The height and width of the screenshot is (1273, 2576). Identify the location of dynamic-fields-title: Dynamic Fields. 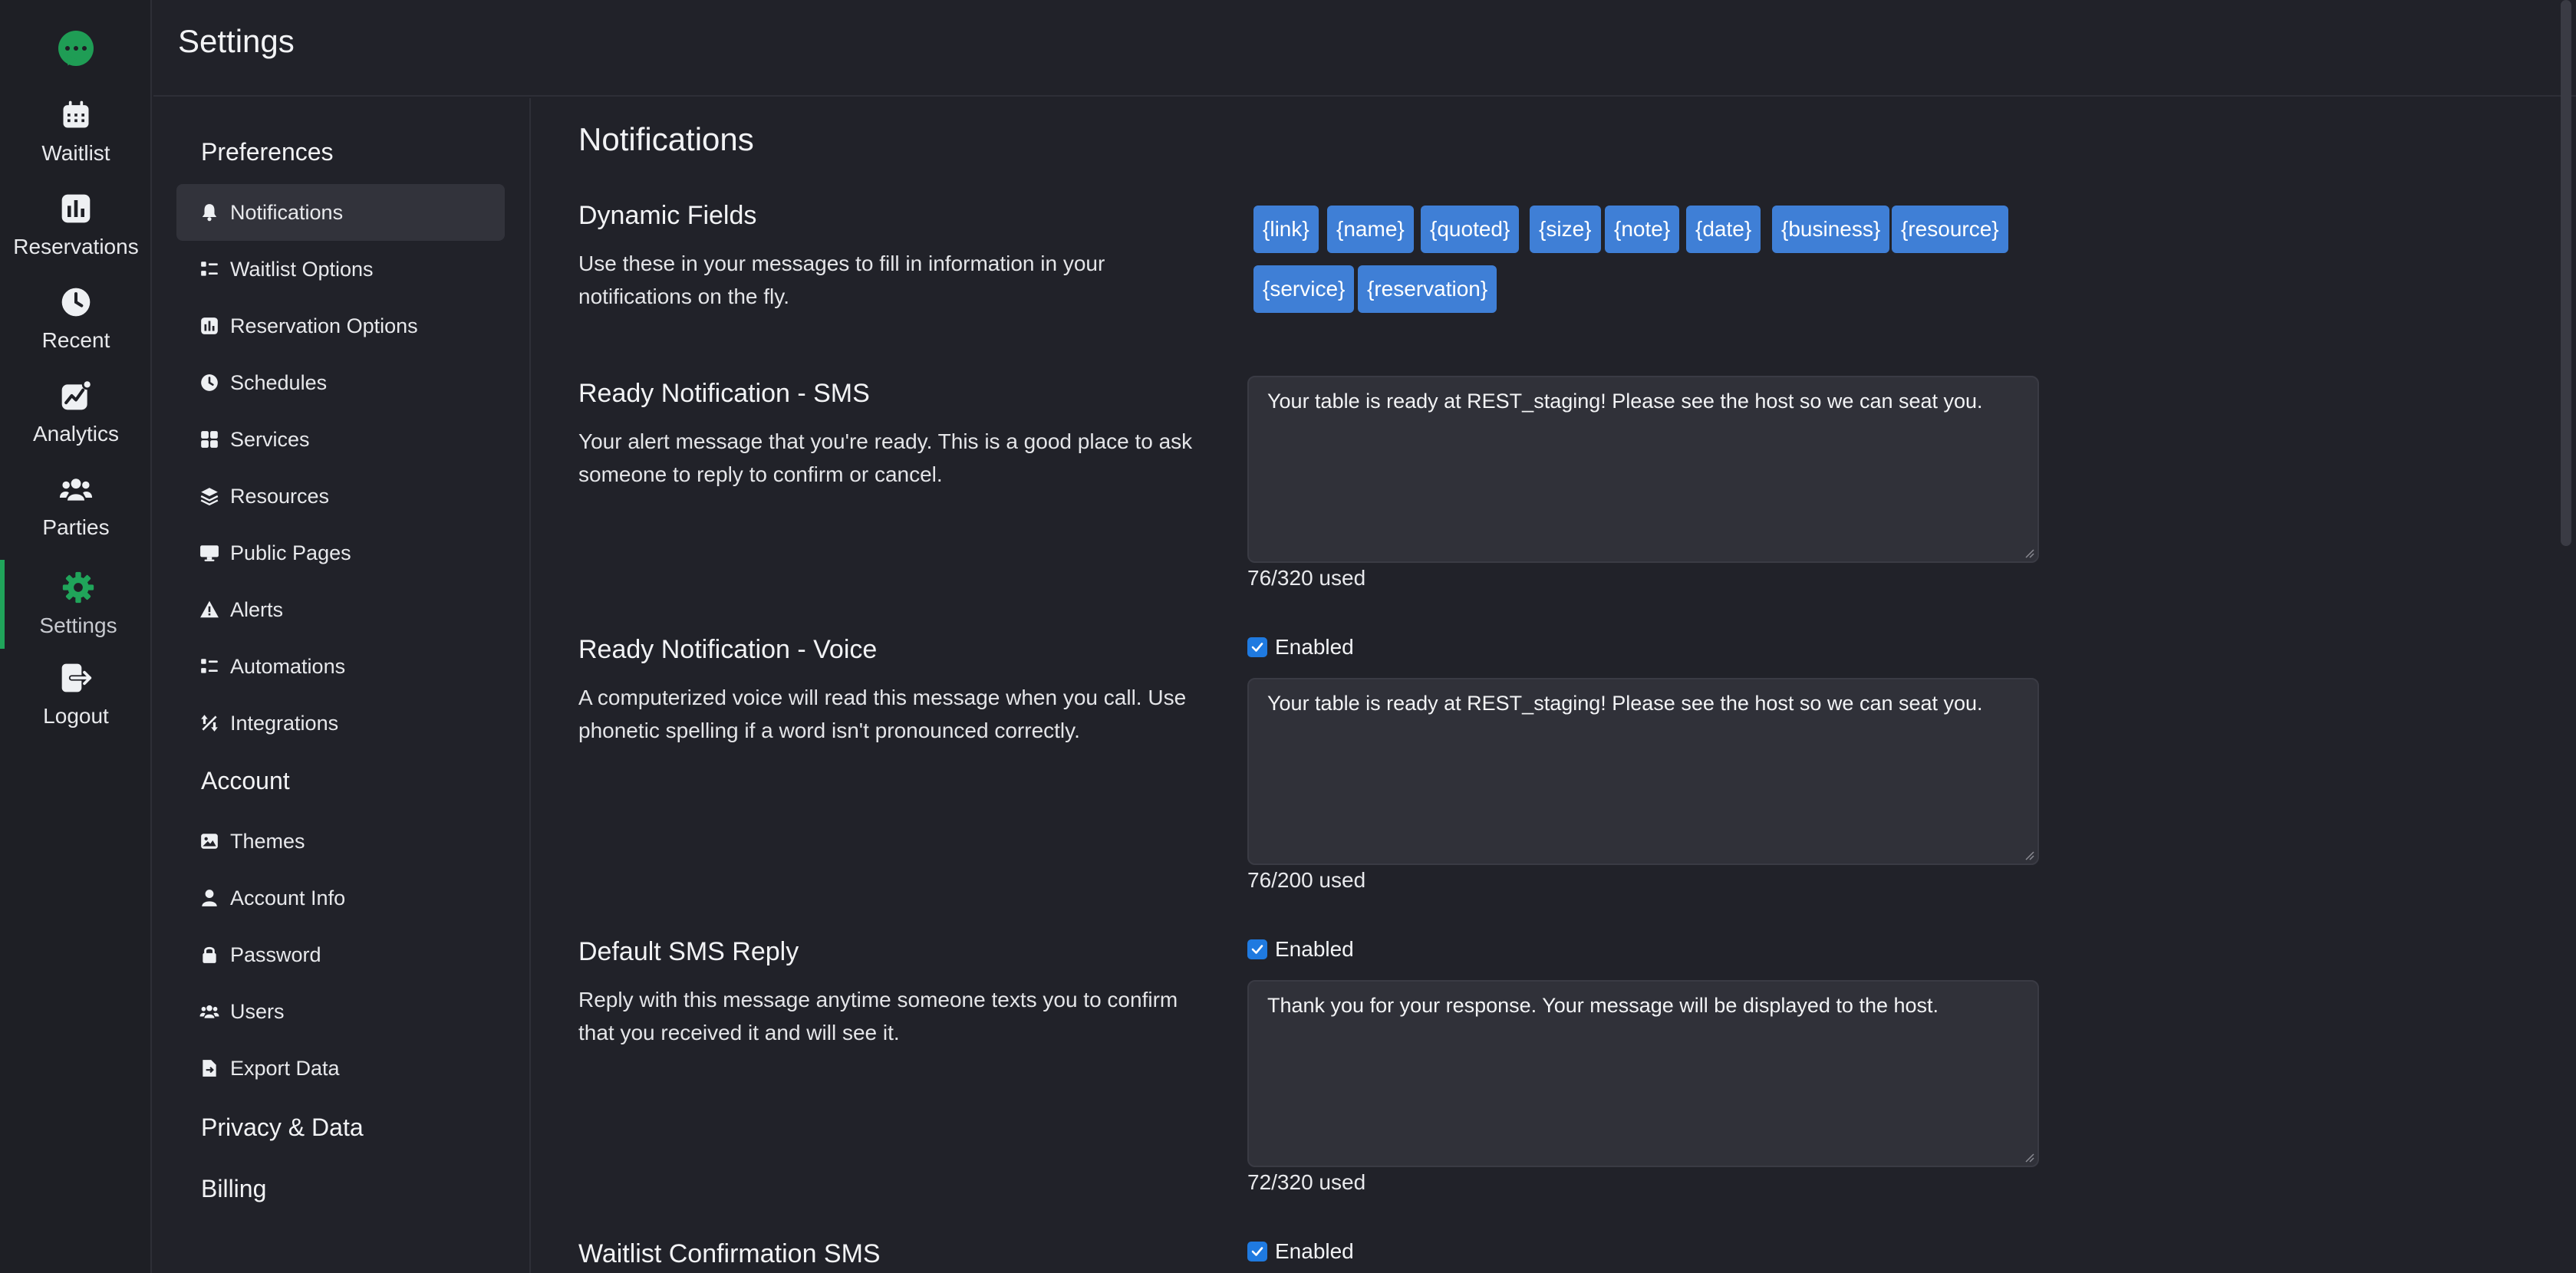
(667, 215).